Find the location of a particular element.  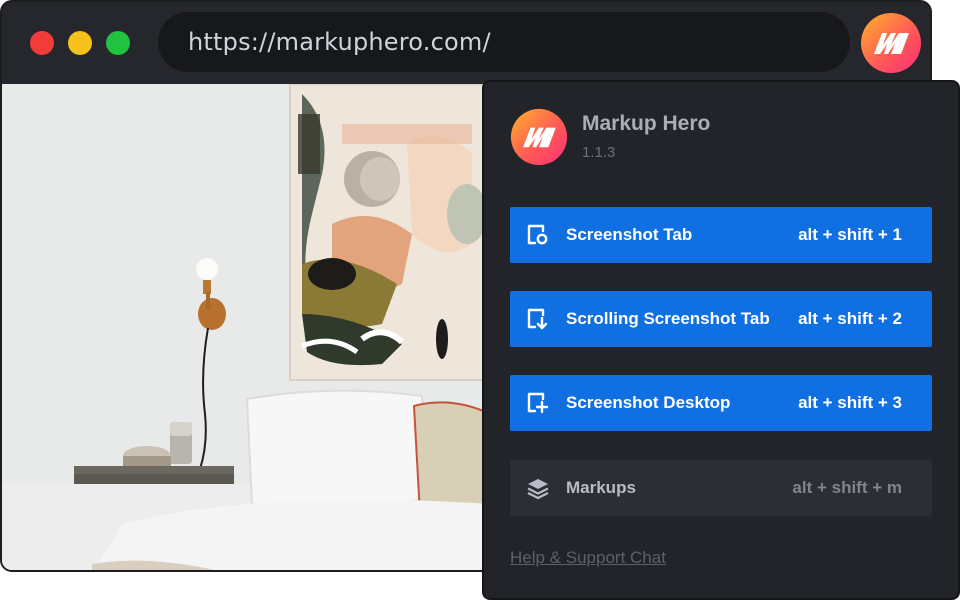

close-window-button is located at coordinates (42, 43).